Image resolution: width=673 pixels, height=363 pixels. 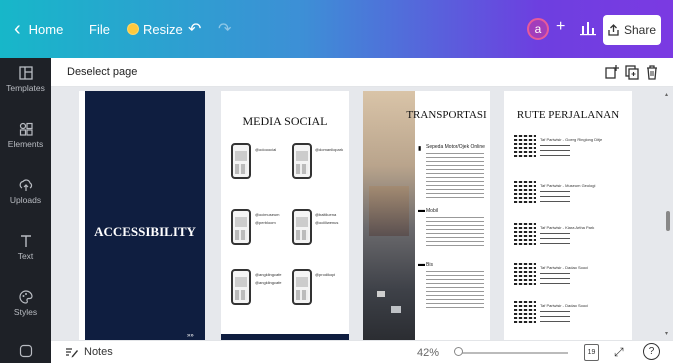 What do you see at coordinates (266, 149) in the screenshot?
I see `handle-text: @odooocial` at bounding box center [266, 149].